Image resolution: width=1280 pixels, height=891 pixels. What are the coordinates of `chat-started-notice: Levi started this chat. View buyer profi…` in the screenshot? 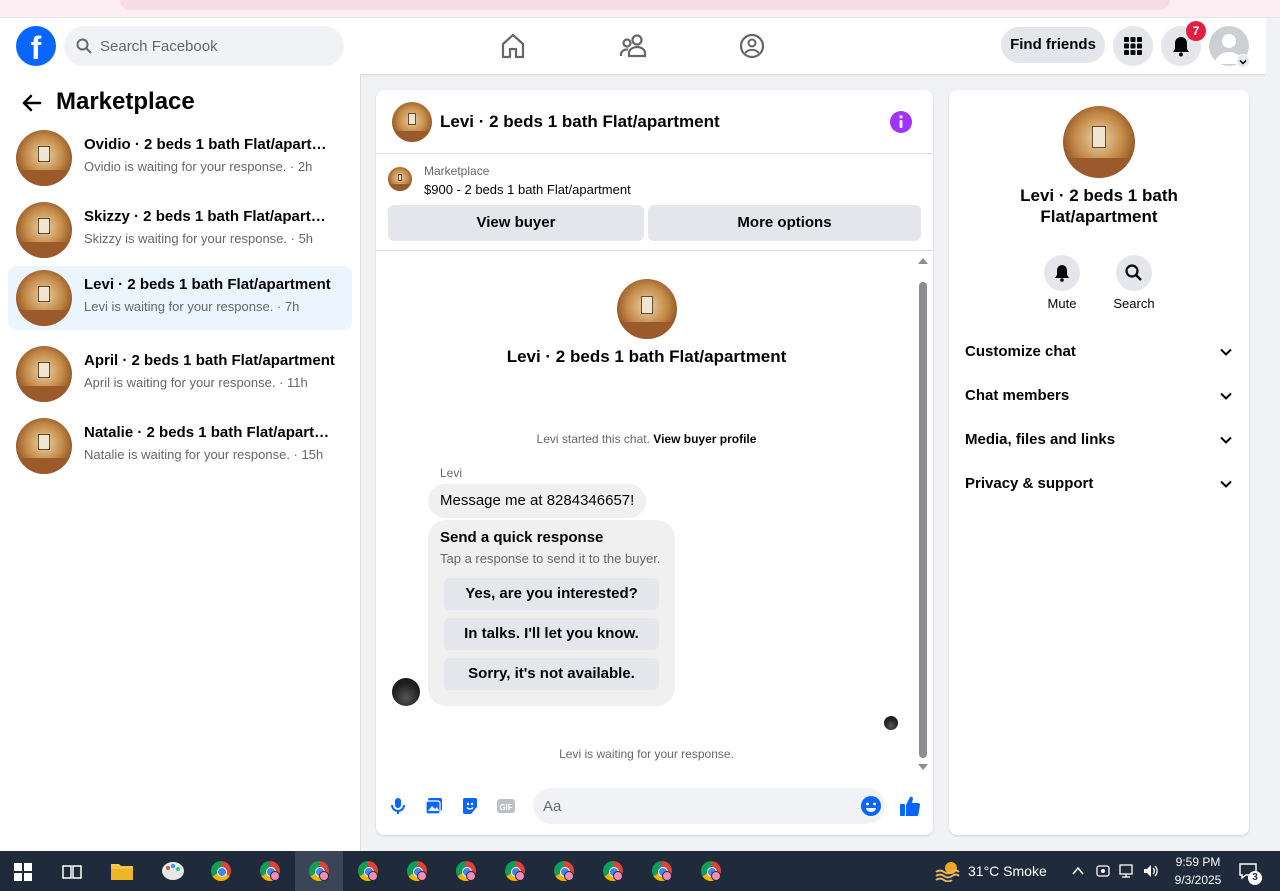 It's located at (646, 439).